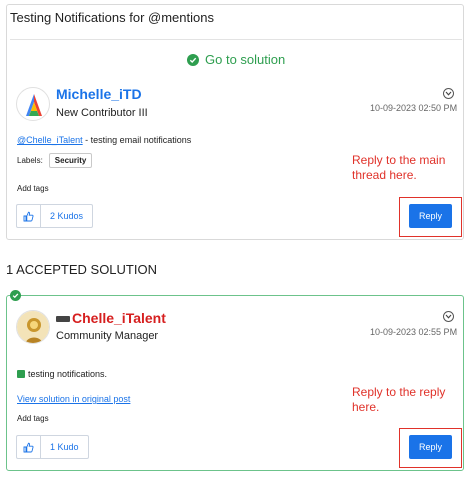  I want to click on title-divider, so click(236, 39).